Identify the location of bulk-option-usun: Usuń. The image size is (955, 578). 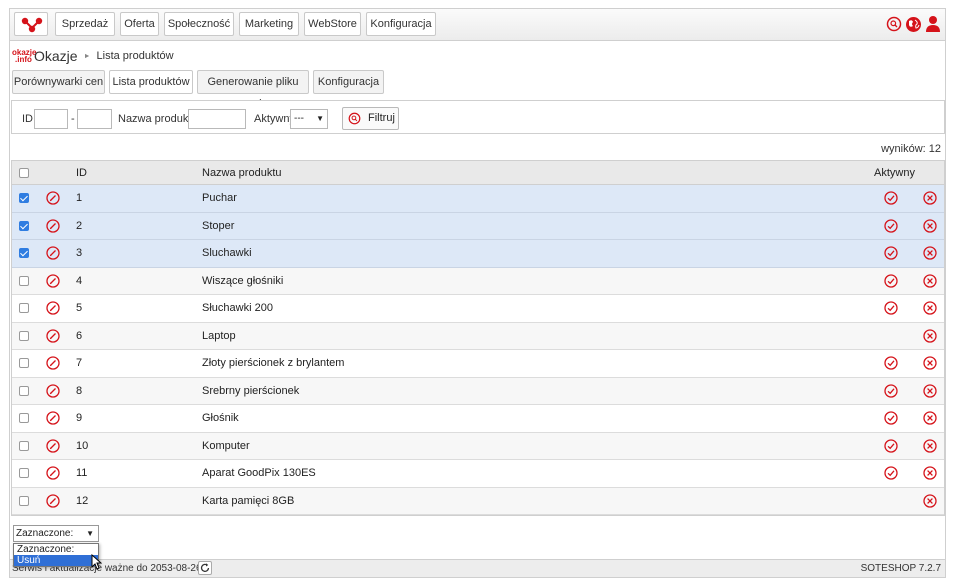
(56, 560).